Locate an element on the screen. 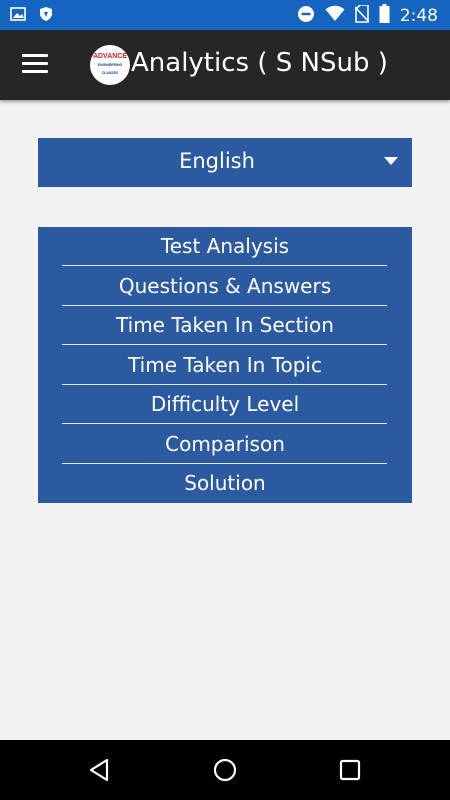 Image resolution: width=450 pixels, height=800 pixels. menu-item-time-taken-topic: Time Taken In Topic is located at coordinates (225, 365).